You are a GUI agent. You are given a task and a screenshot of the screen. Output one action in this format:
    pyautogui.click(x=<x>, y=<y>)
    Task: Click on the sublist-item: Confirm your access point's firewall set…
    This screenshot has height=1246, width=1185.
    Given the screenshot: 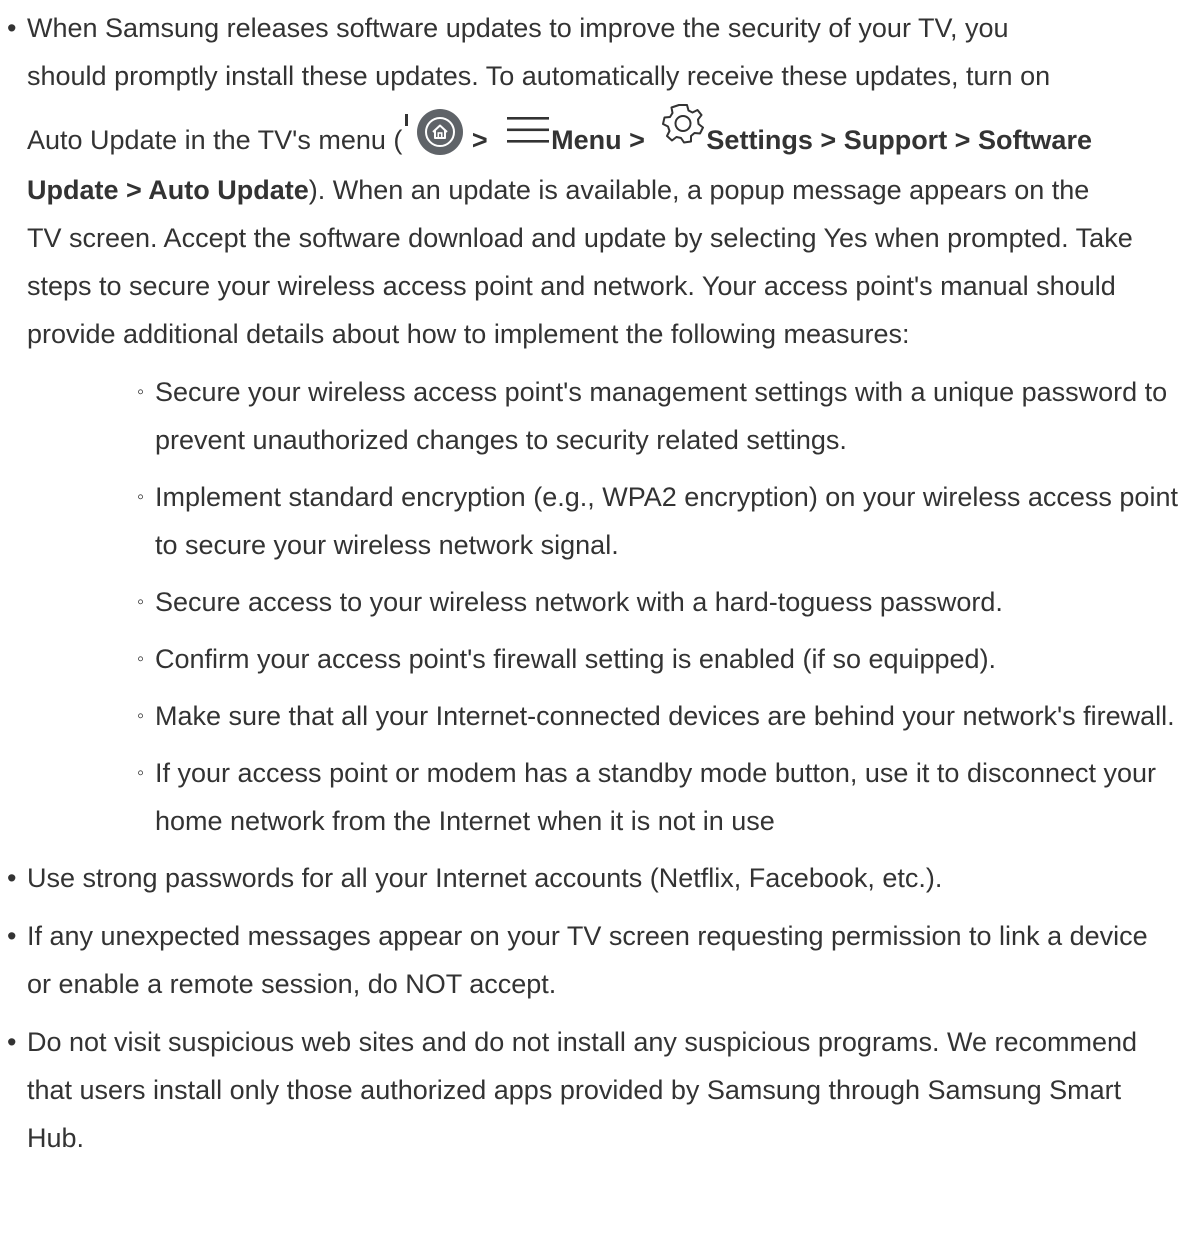 What is the action you would take?
    pyautogui.click(x=661, y=659)
    